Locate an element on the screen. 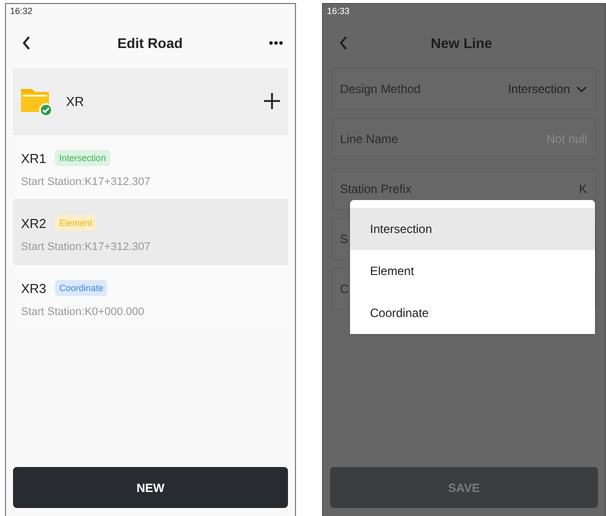 Image resolution: width=606 pixels, height=516 pixels. line-name: XR3 is located at coordinates (33, 288).